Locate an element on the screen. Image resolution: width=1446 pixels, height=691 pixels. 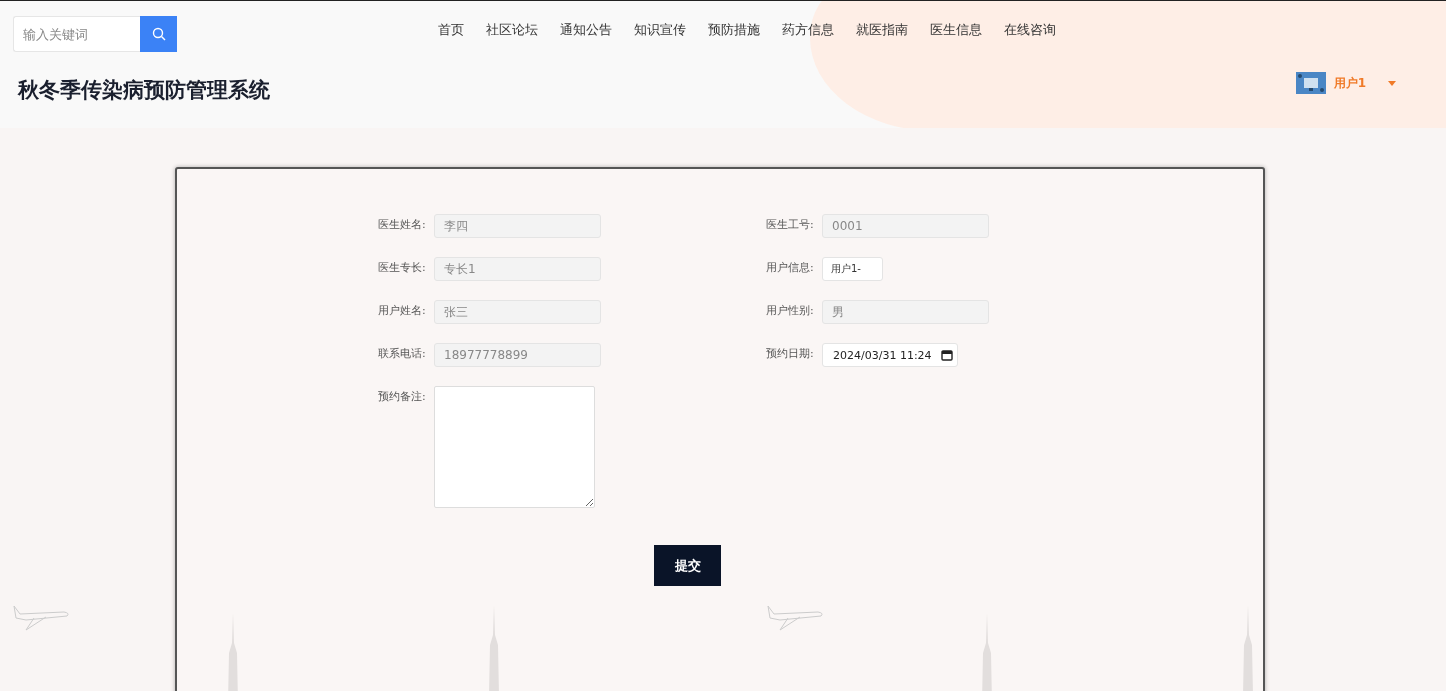
field-label: 医生专长: is located at coordinates (402, 267).